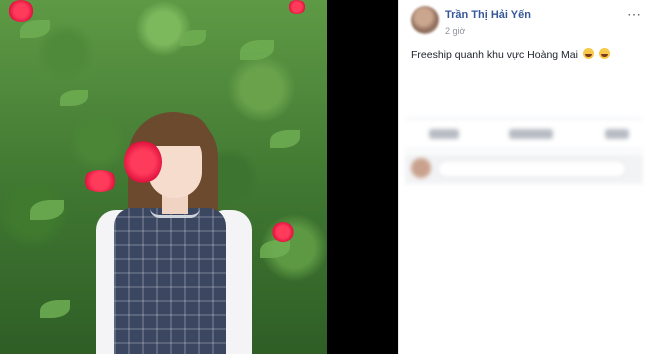 The width and height of the screenshot is (650, 354). What do you see at coordinates (488, 15) in the screenshot?
I see `author-name: Trần Thị Hải Yến` at bounding box center [488, 15].